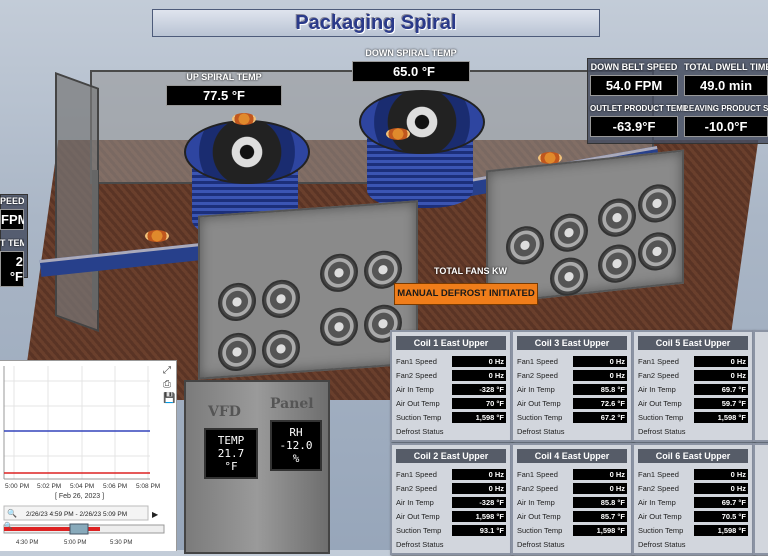 This screenshot has width=768, height=556. I want to click on coil-card-row: Air In Temp 69.7 °F, so click(693, 389).